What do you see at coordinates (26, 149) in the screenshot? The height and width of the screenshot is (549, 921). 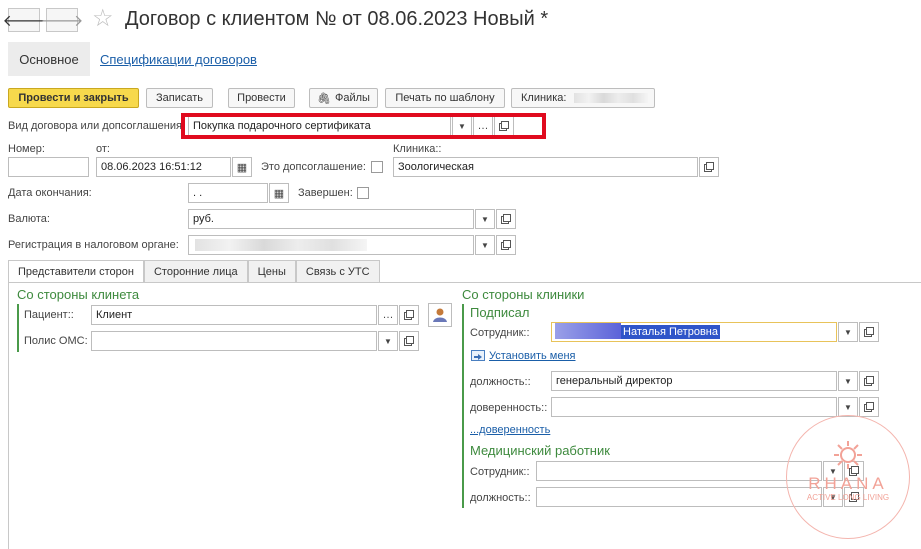 I see `number-label: Номер:` at bounding box center [26, 149].